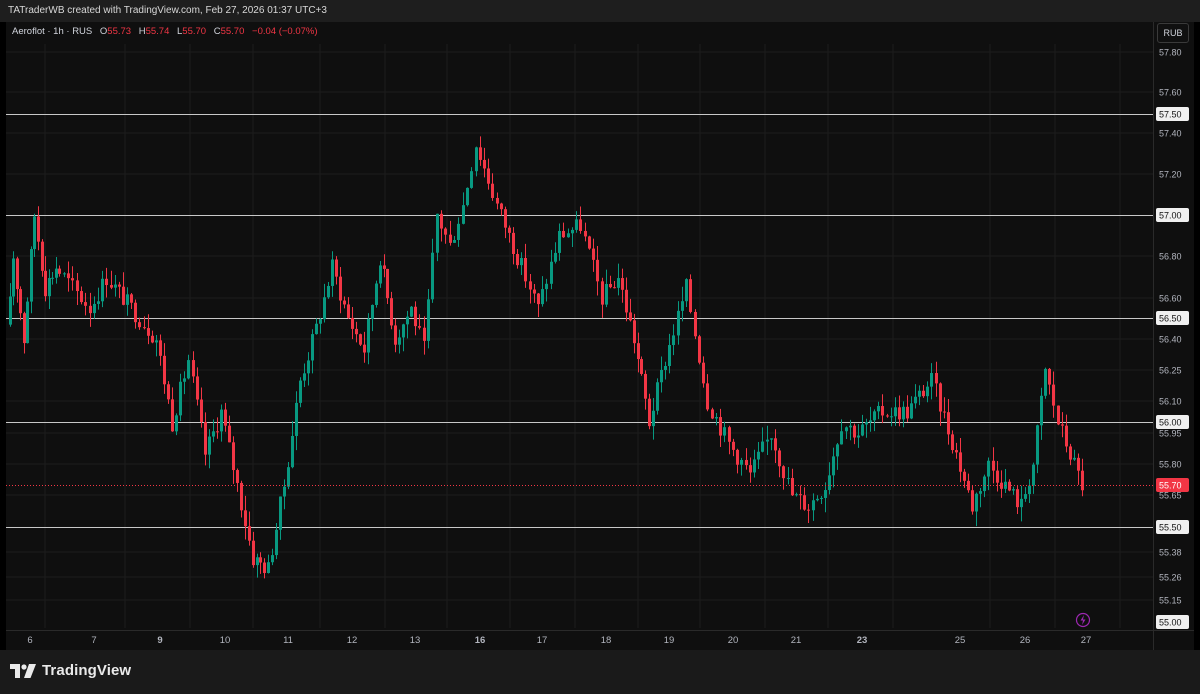 Image resolution: width=1200 pixels, height=694 pixels. What do you see at coordinates (1170, 553) in the screenshot?
I see `price-tick-label: 55.38` at bounding box center [1170, 553].